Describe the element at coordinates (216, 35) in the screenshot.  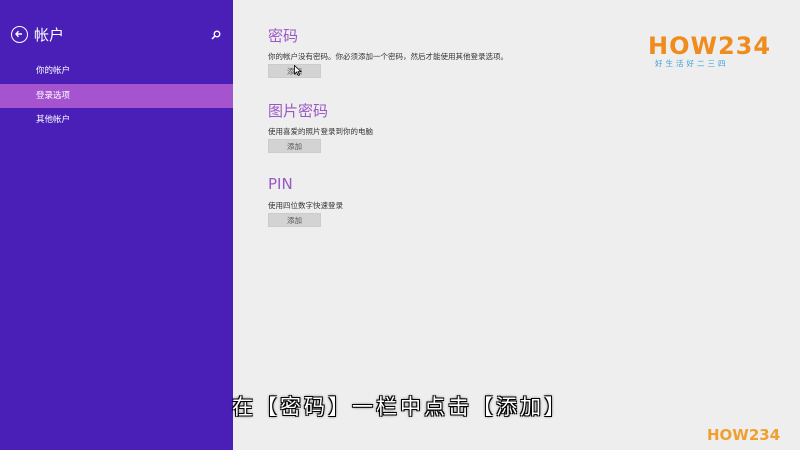
I see `search-icon` at that location.